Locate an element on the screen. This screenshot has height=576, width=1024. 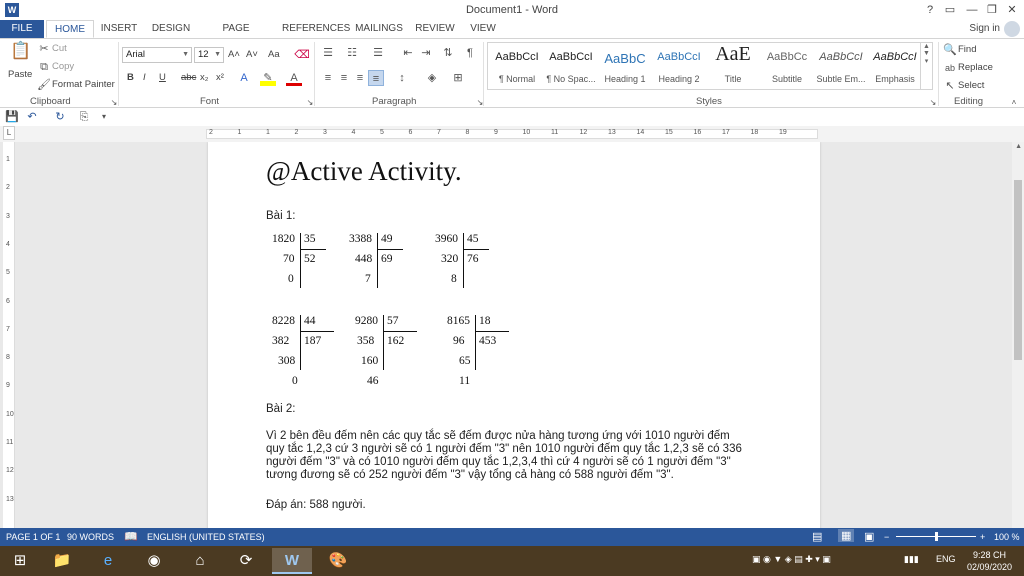
zoom-out-icon: − is located at coordinates (886, 537).